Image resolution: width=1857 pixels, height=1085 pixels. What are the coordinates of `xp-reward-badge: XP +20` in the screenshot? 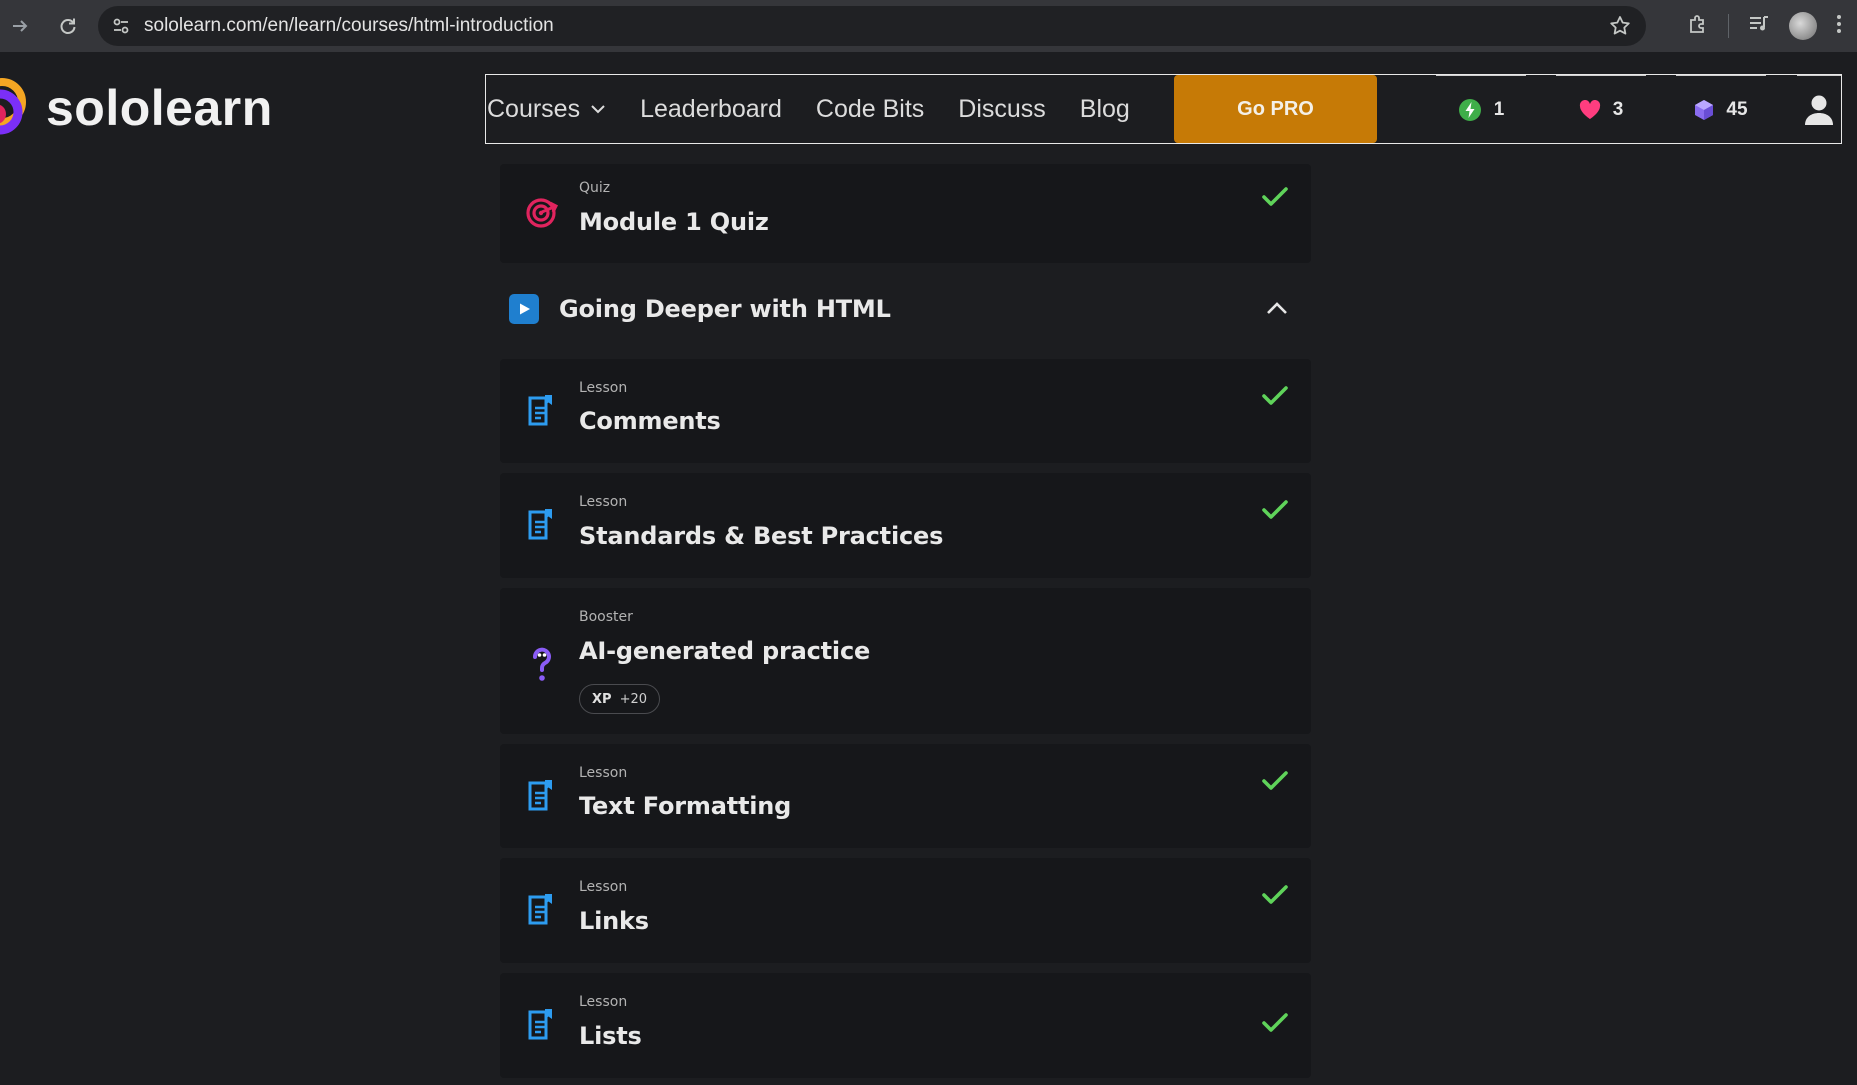 It's located at (619, 699).